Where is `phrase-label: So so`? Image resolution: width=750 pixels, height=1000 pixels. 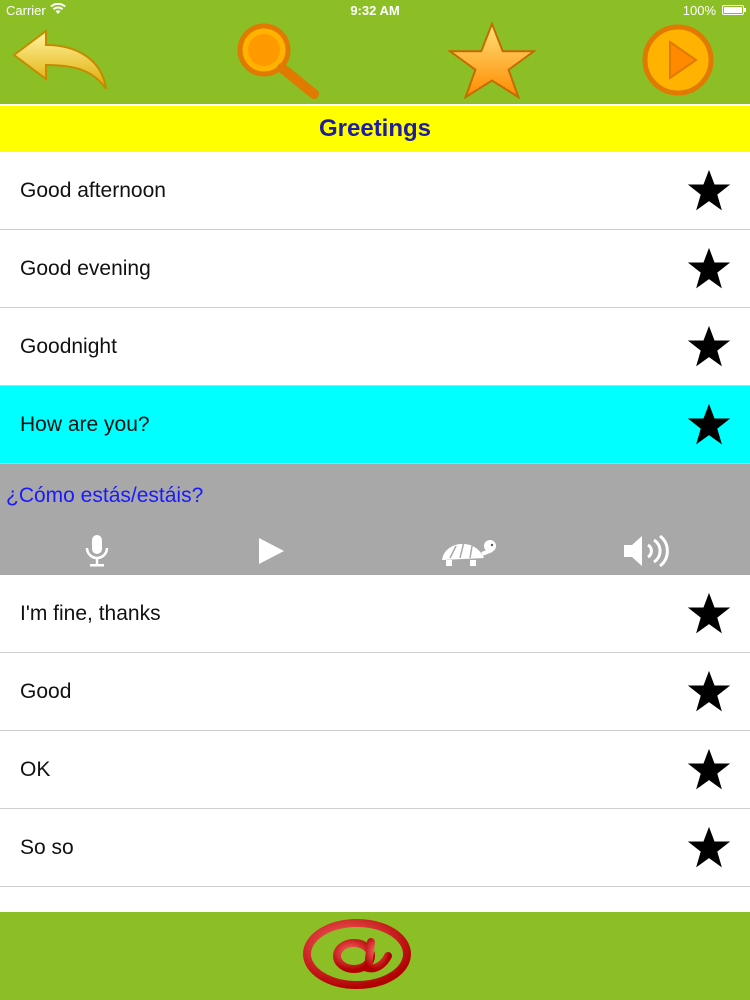
phrase-label: So so is located at coordinates (47, 847).